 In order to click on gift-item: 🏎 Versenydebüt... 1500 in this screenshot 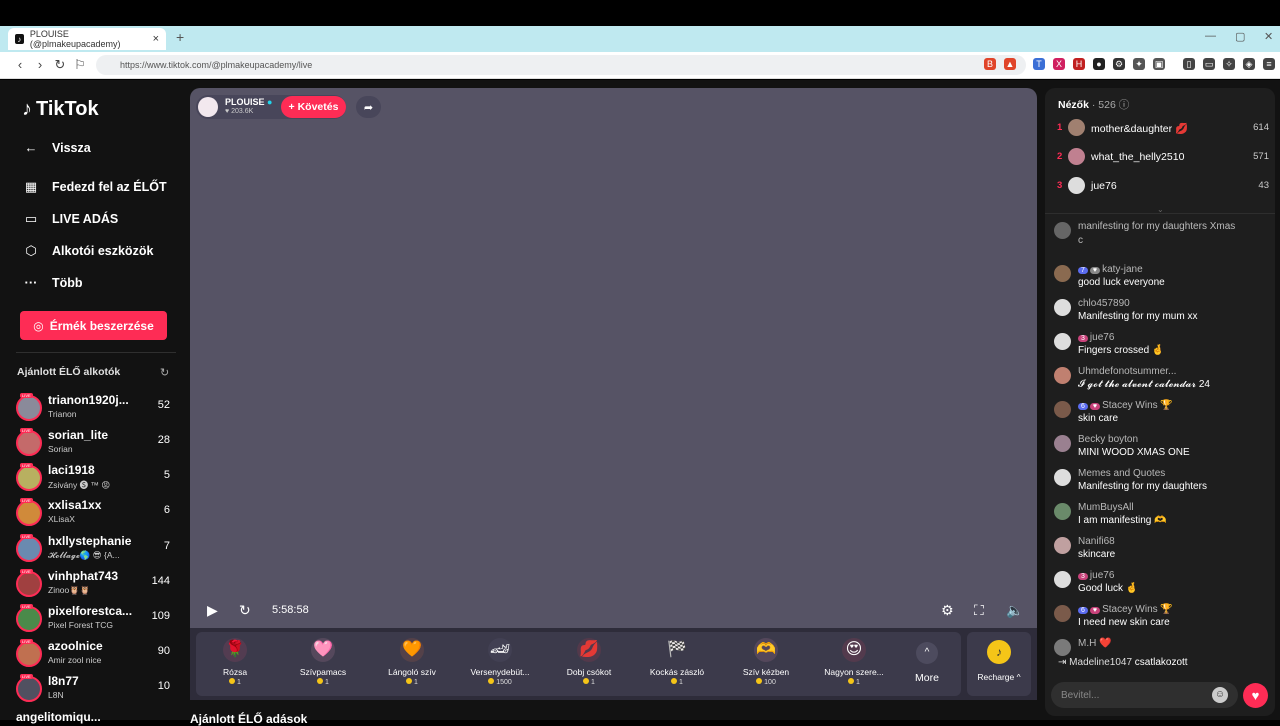, I will do `click(500, 664)`.